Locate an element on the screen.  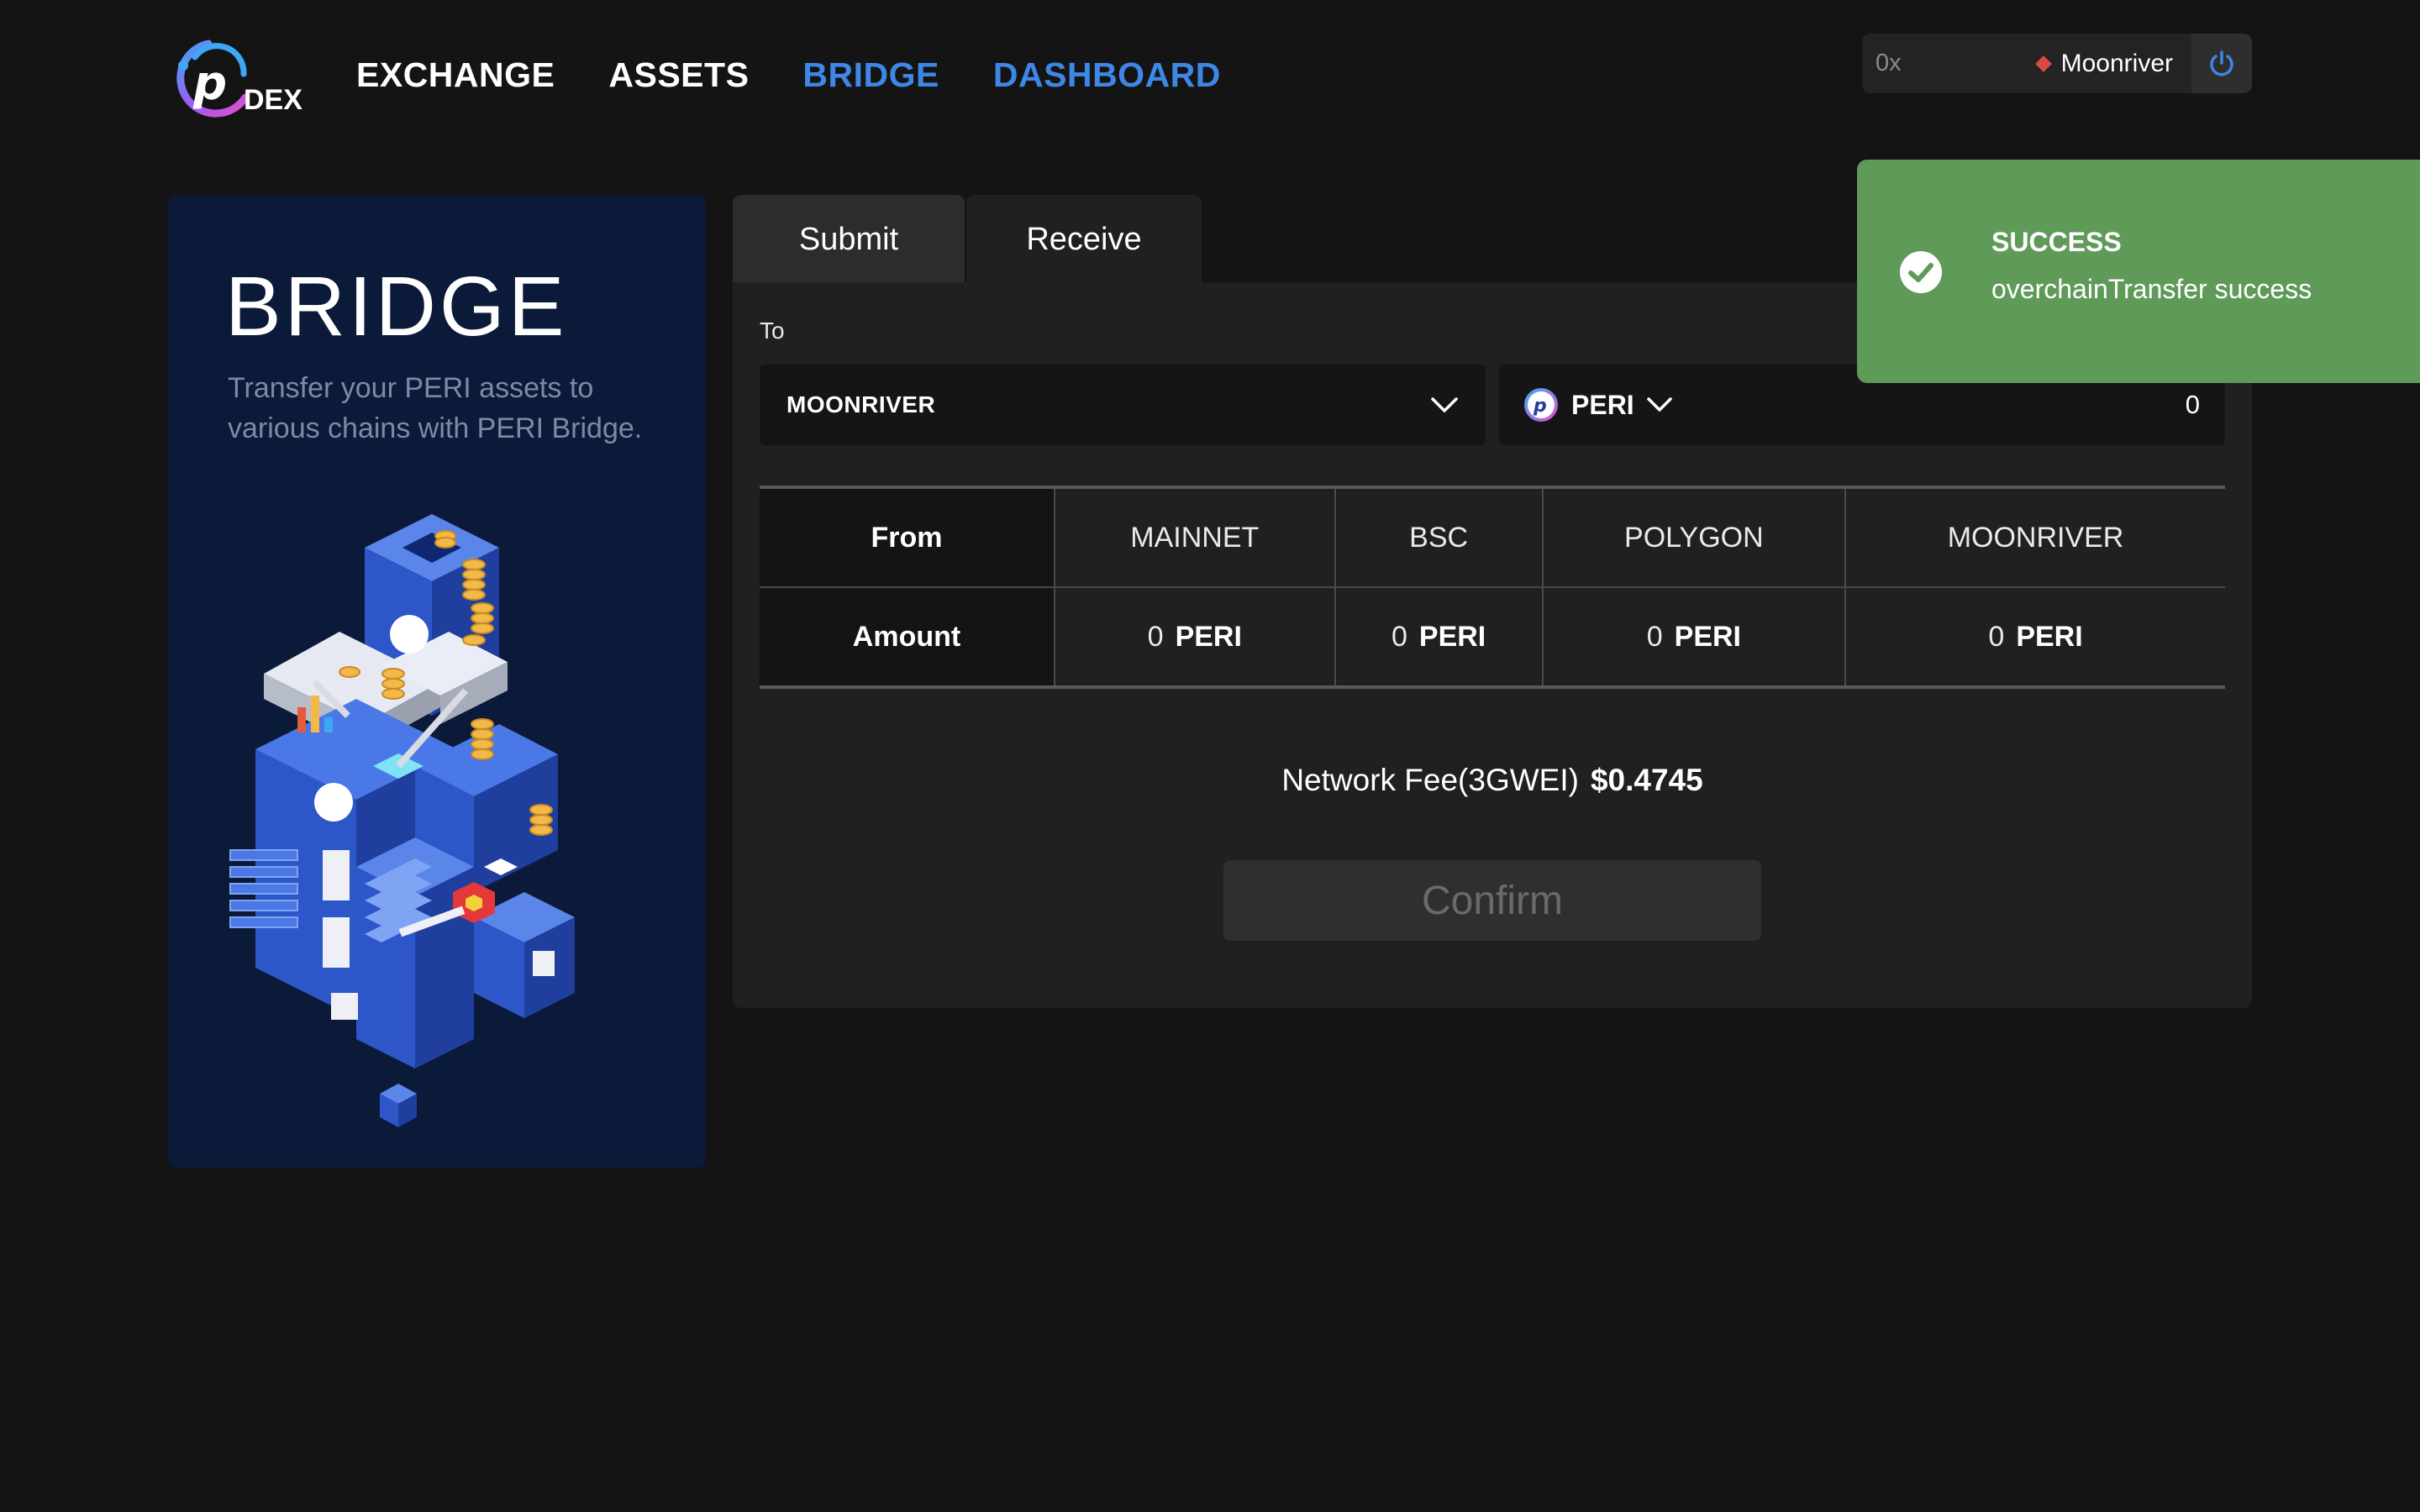
amount-moonriver-cell: 0 PERI is located at coordinates (2035, 636).